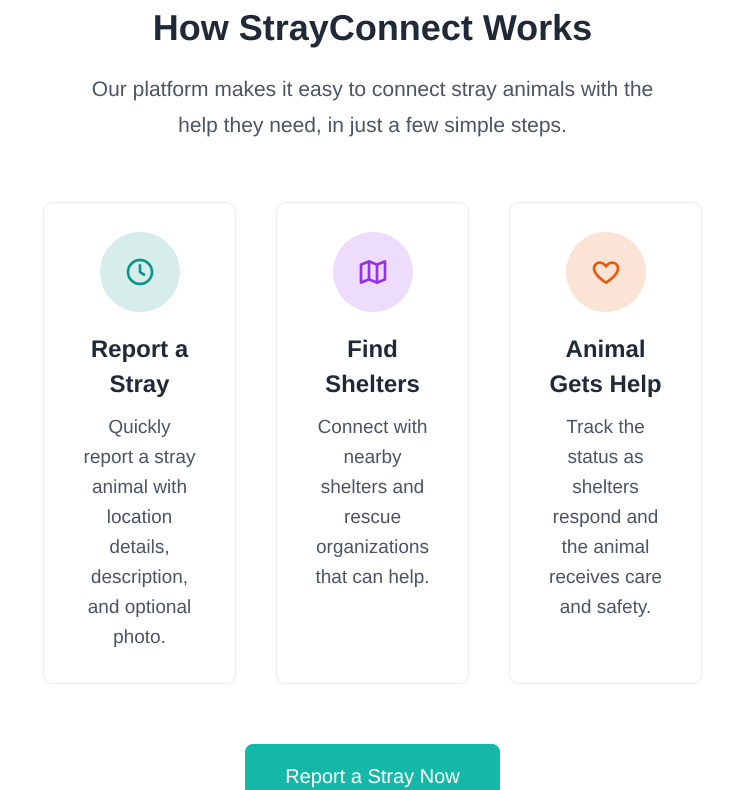  I want to click on section-heading: How StrayConnect Works, so click(373, 28).